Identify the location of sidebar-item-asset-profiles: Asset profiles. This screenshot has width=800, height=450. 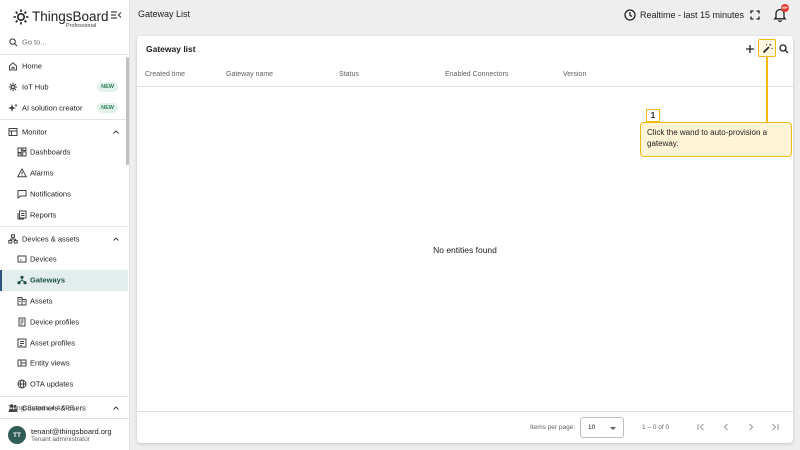
(64, 342).